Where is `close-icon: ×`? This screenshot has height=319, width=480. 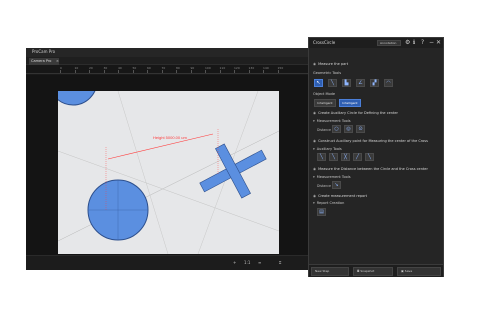
close-icon: × is located at coordinates (57, 61).